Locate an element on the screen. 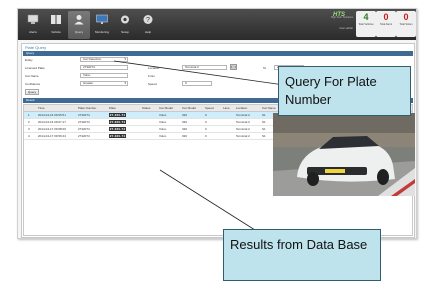  row-time: 2014-04-17 09:58:09 is located at coordinates (52, 129).